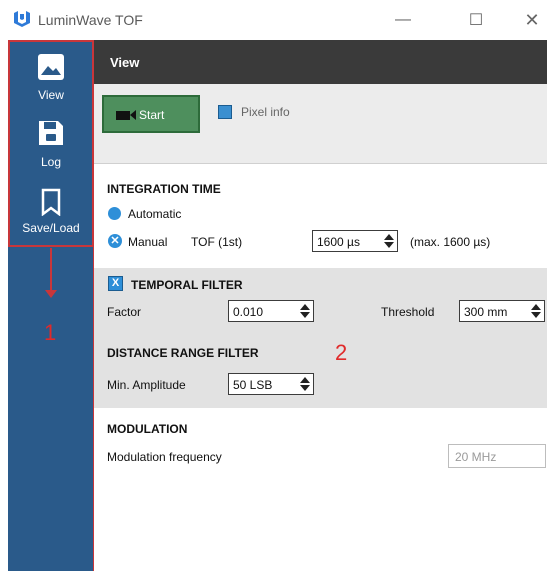  What do you see at coordinates (273, 20) in the screenshot?
I see `title-bar: LuminWave TOF — ☐ ✕` at bounding box center [273, 20].